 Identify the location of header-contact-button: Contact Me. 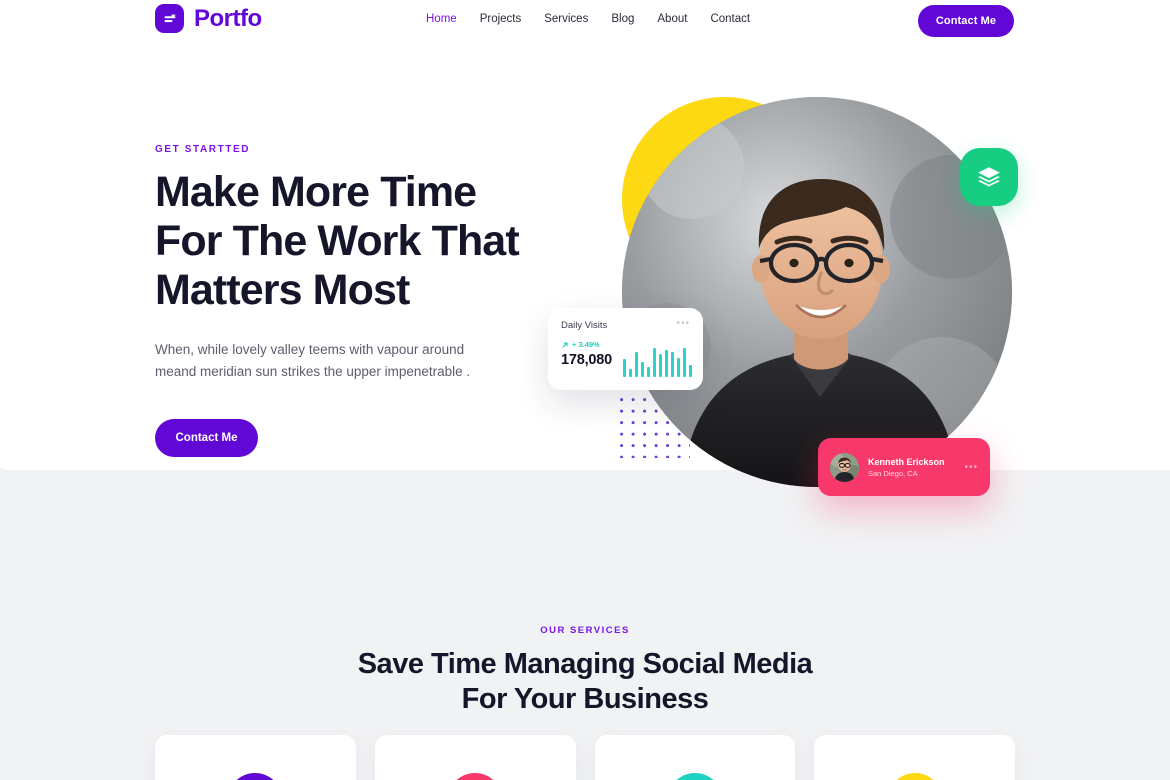
(966, 21).